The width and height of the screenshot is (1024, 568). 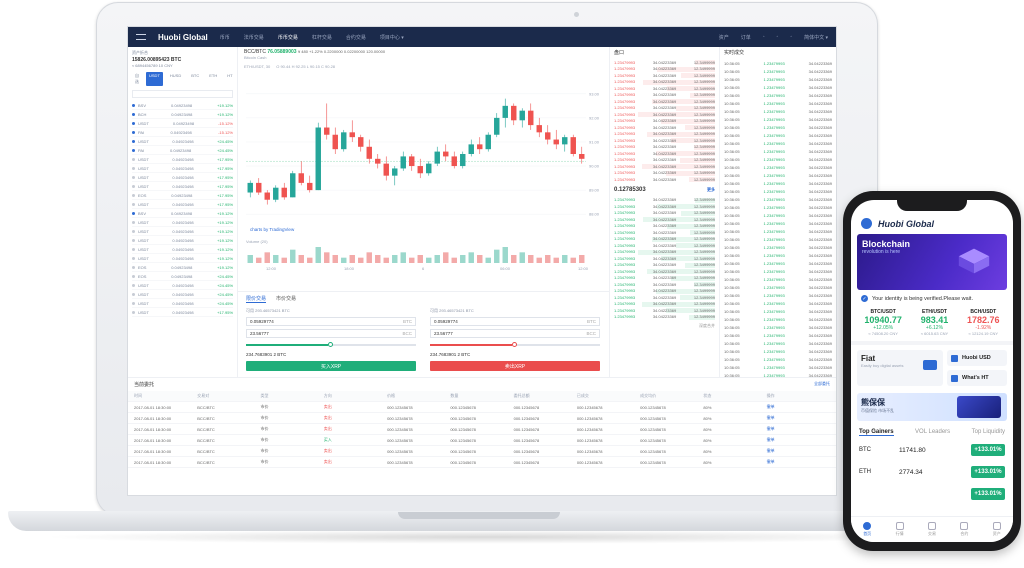 What do you see at coordinates (931, 529) in the screenshot?
I see `bottom-nav-item: 交易` at bounding box center [931, 529].